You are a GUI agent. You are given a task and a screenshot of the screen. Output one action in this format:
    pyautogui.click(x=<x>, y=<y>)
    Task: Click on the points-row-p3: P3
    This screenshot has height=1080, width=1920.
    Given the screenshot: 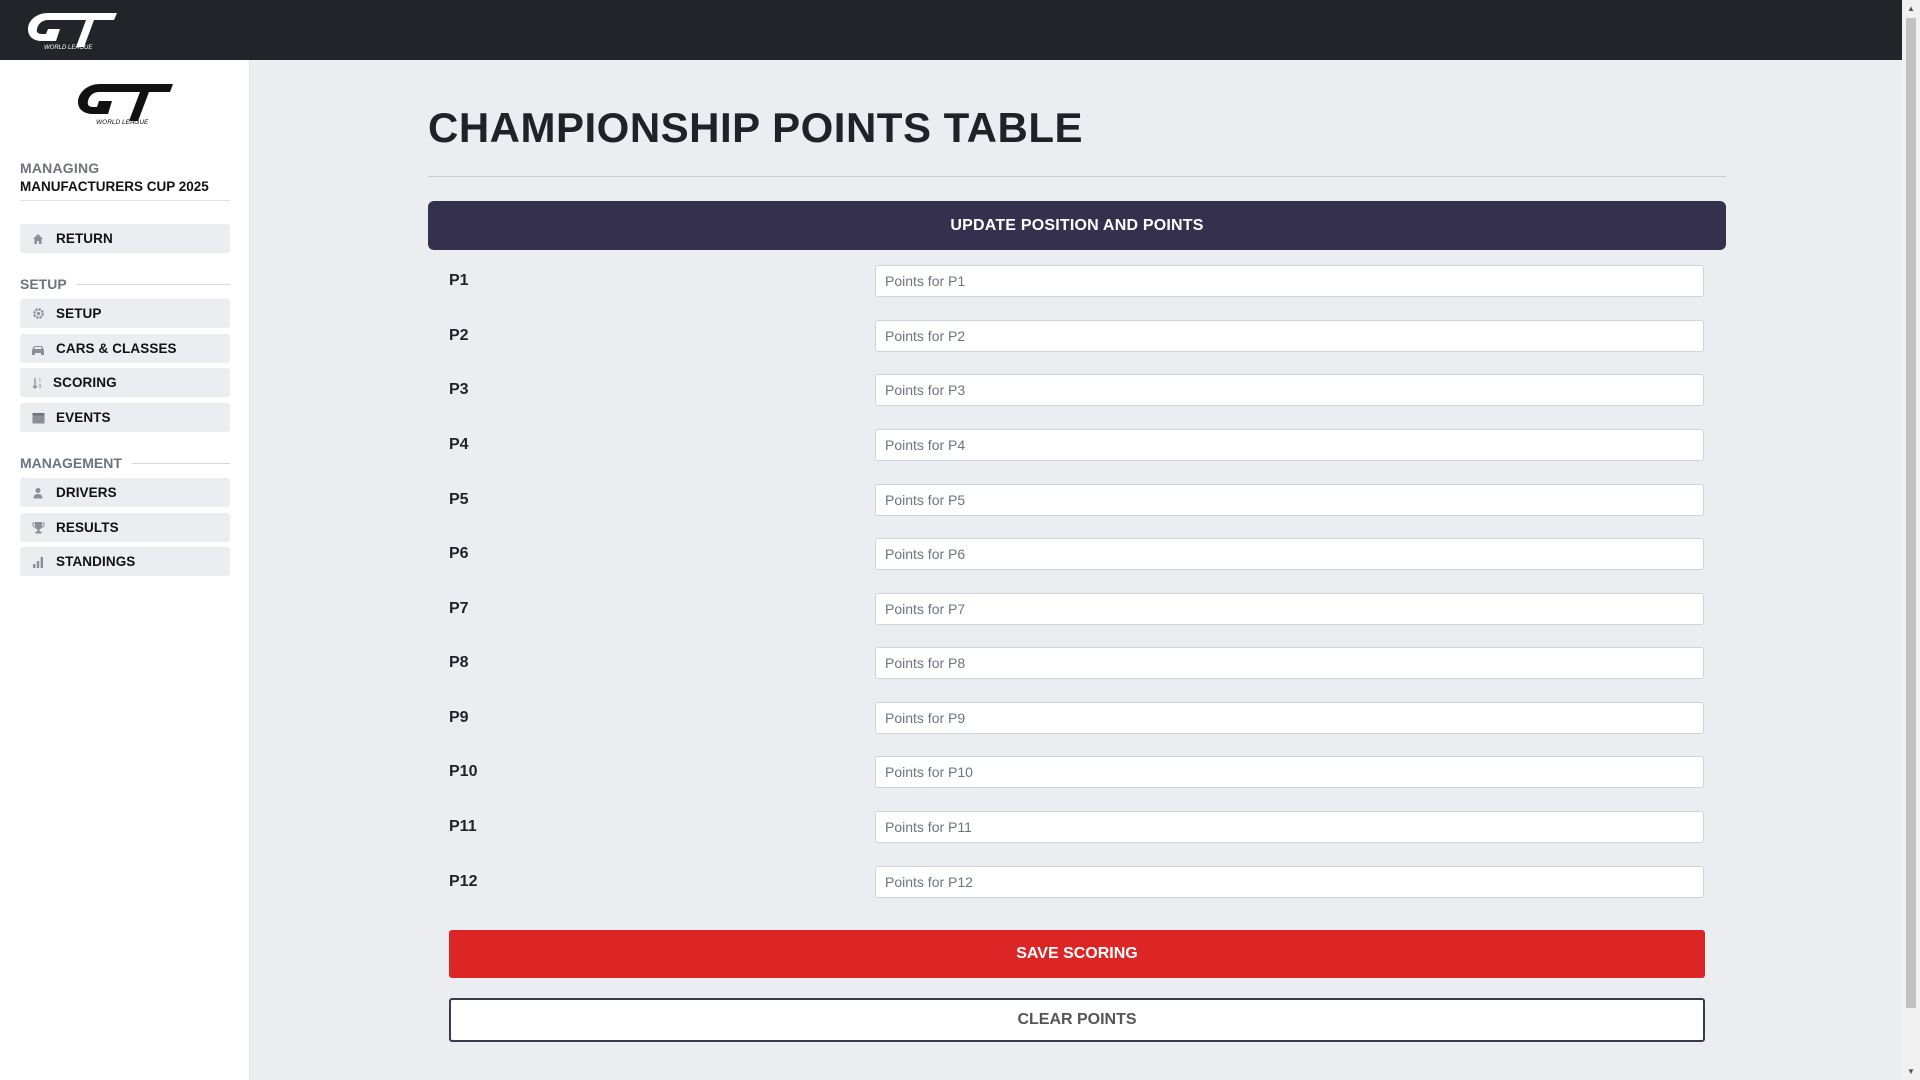 What is the action you would take?
    pyautogui.click(x=1076, y=390)
    